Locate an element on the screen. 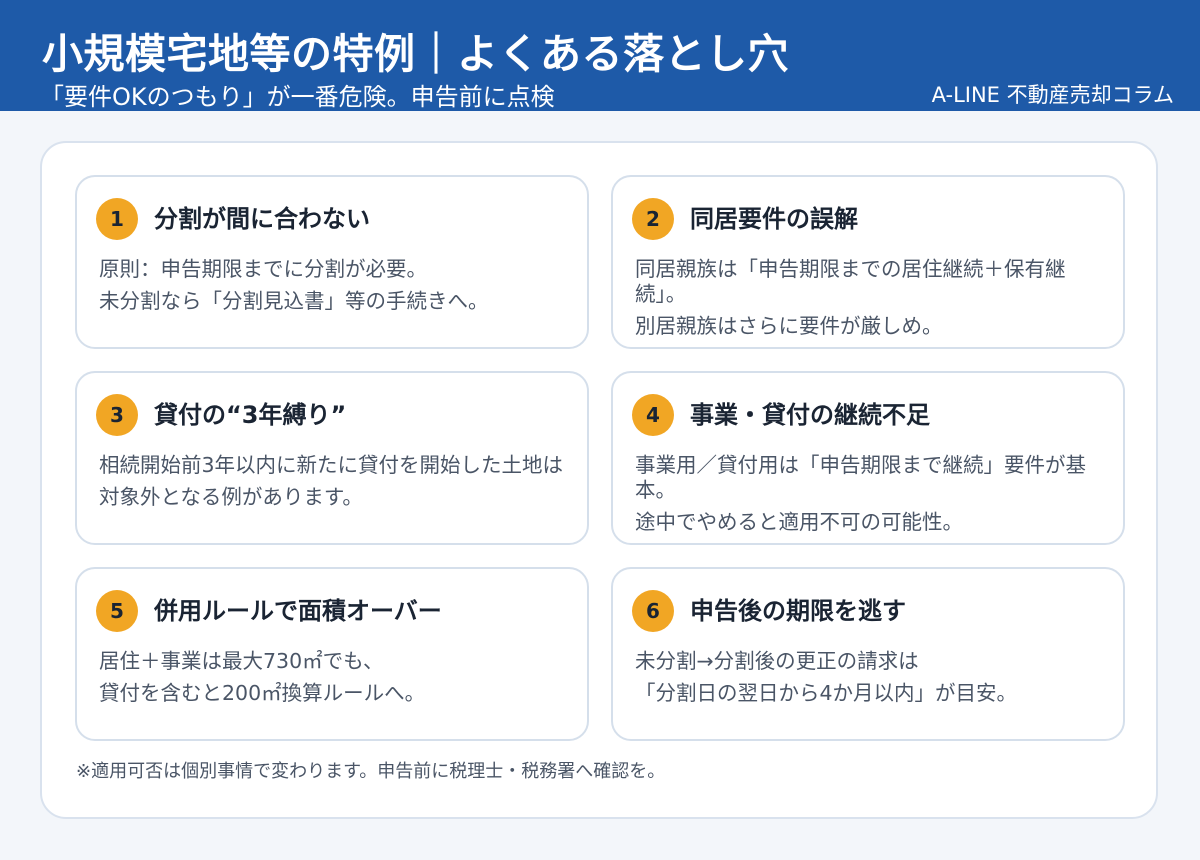  page-title: 小規模宅地等の特例｜よくある落とし穴 is located at coordinates (415, 54).